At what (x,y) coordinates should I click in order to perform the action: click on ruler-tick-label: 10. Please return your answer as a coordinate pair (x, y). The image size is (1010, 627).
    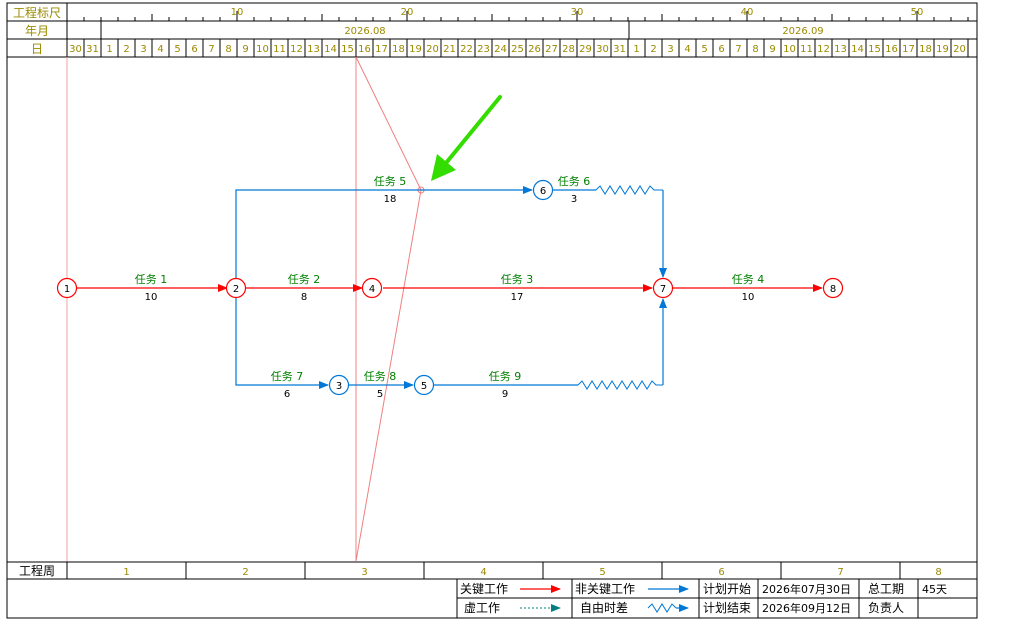
    Looking at the image, I should click on (237, 12).